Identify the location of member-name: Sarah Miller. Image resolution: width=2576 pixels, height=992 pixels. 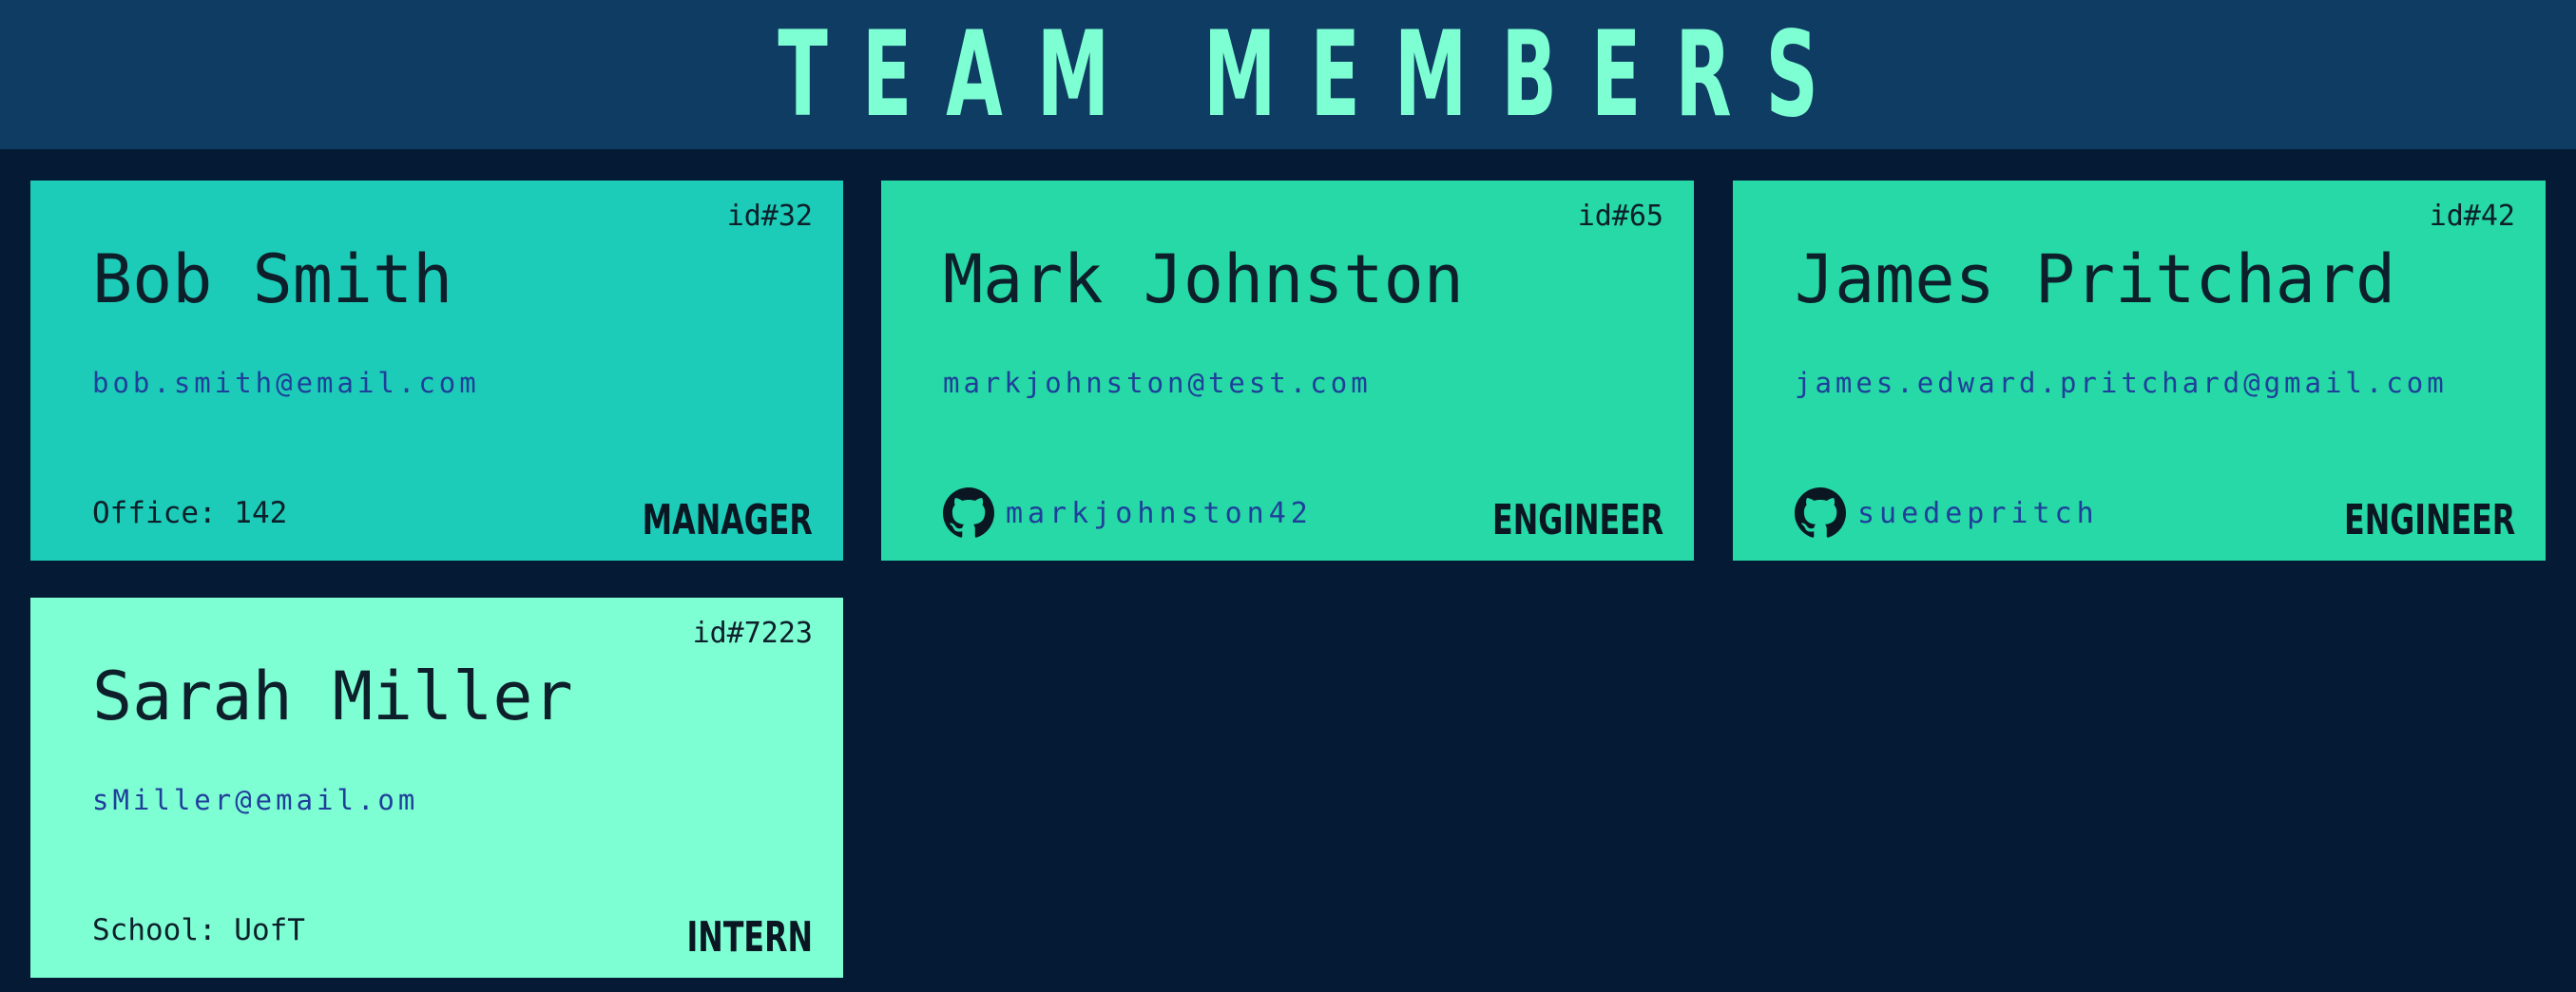
(332, 697).